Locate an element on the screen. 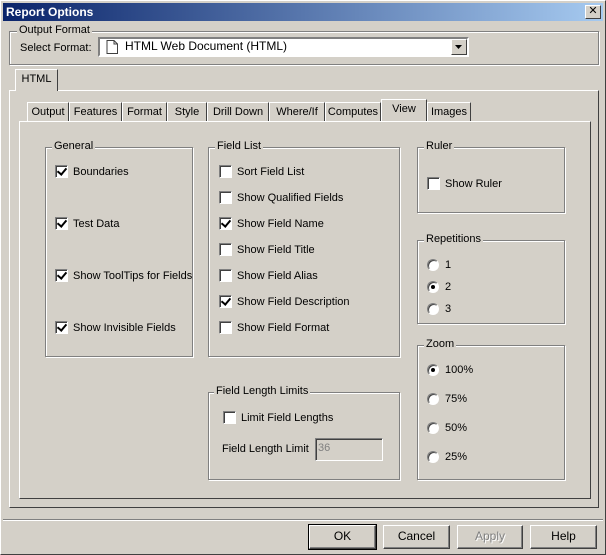  show-field-description-checkbox is located at coordinates (225, 301).